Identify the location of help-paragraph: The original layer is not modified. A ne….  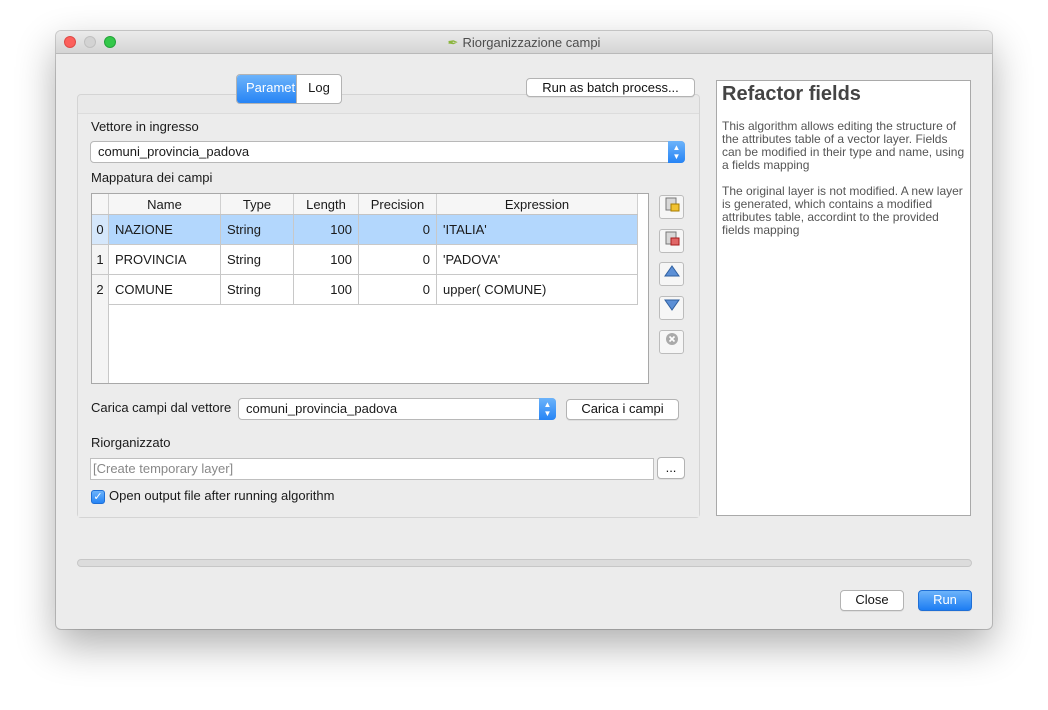
(842, 210).